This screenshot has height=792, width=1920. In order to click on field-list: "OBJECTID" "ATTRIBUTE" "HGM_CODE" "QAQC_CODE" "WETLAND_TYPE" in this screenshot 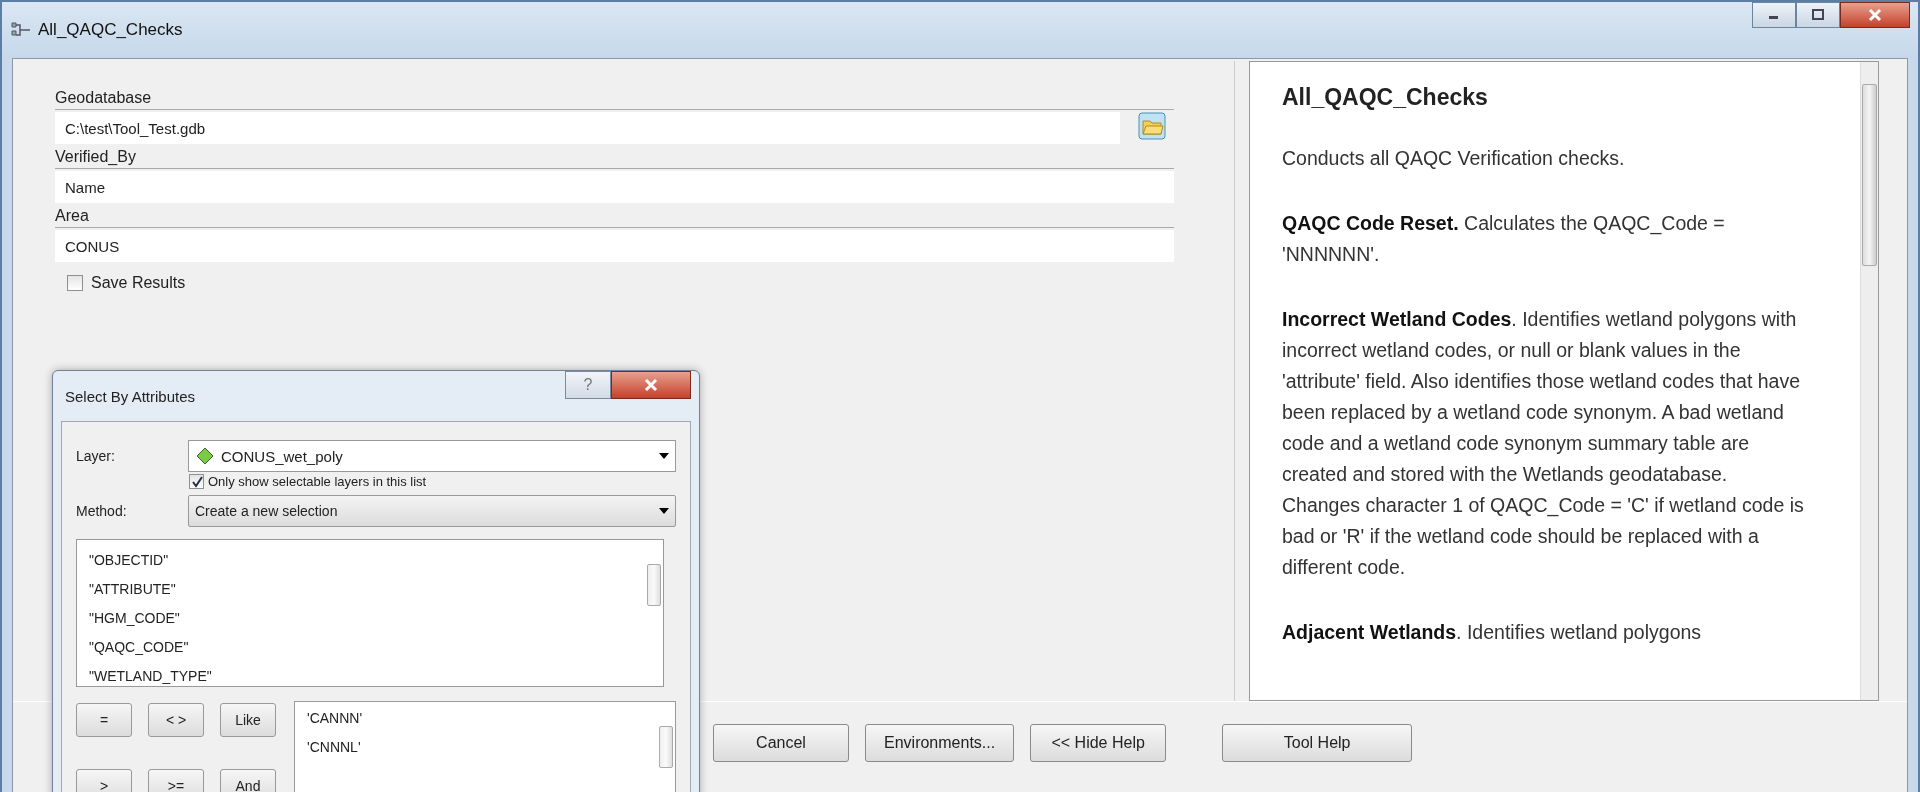, I will do `click(370, 613)`.